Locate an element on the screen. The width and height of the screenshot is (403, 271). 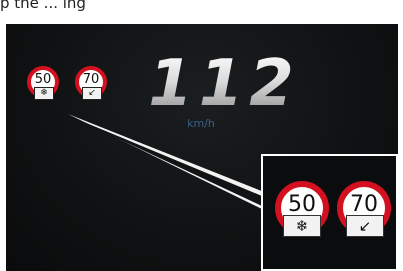
speed-limit-sign-exit: 70 ↙ is located at coordinates (91, 86).